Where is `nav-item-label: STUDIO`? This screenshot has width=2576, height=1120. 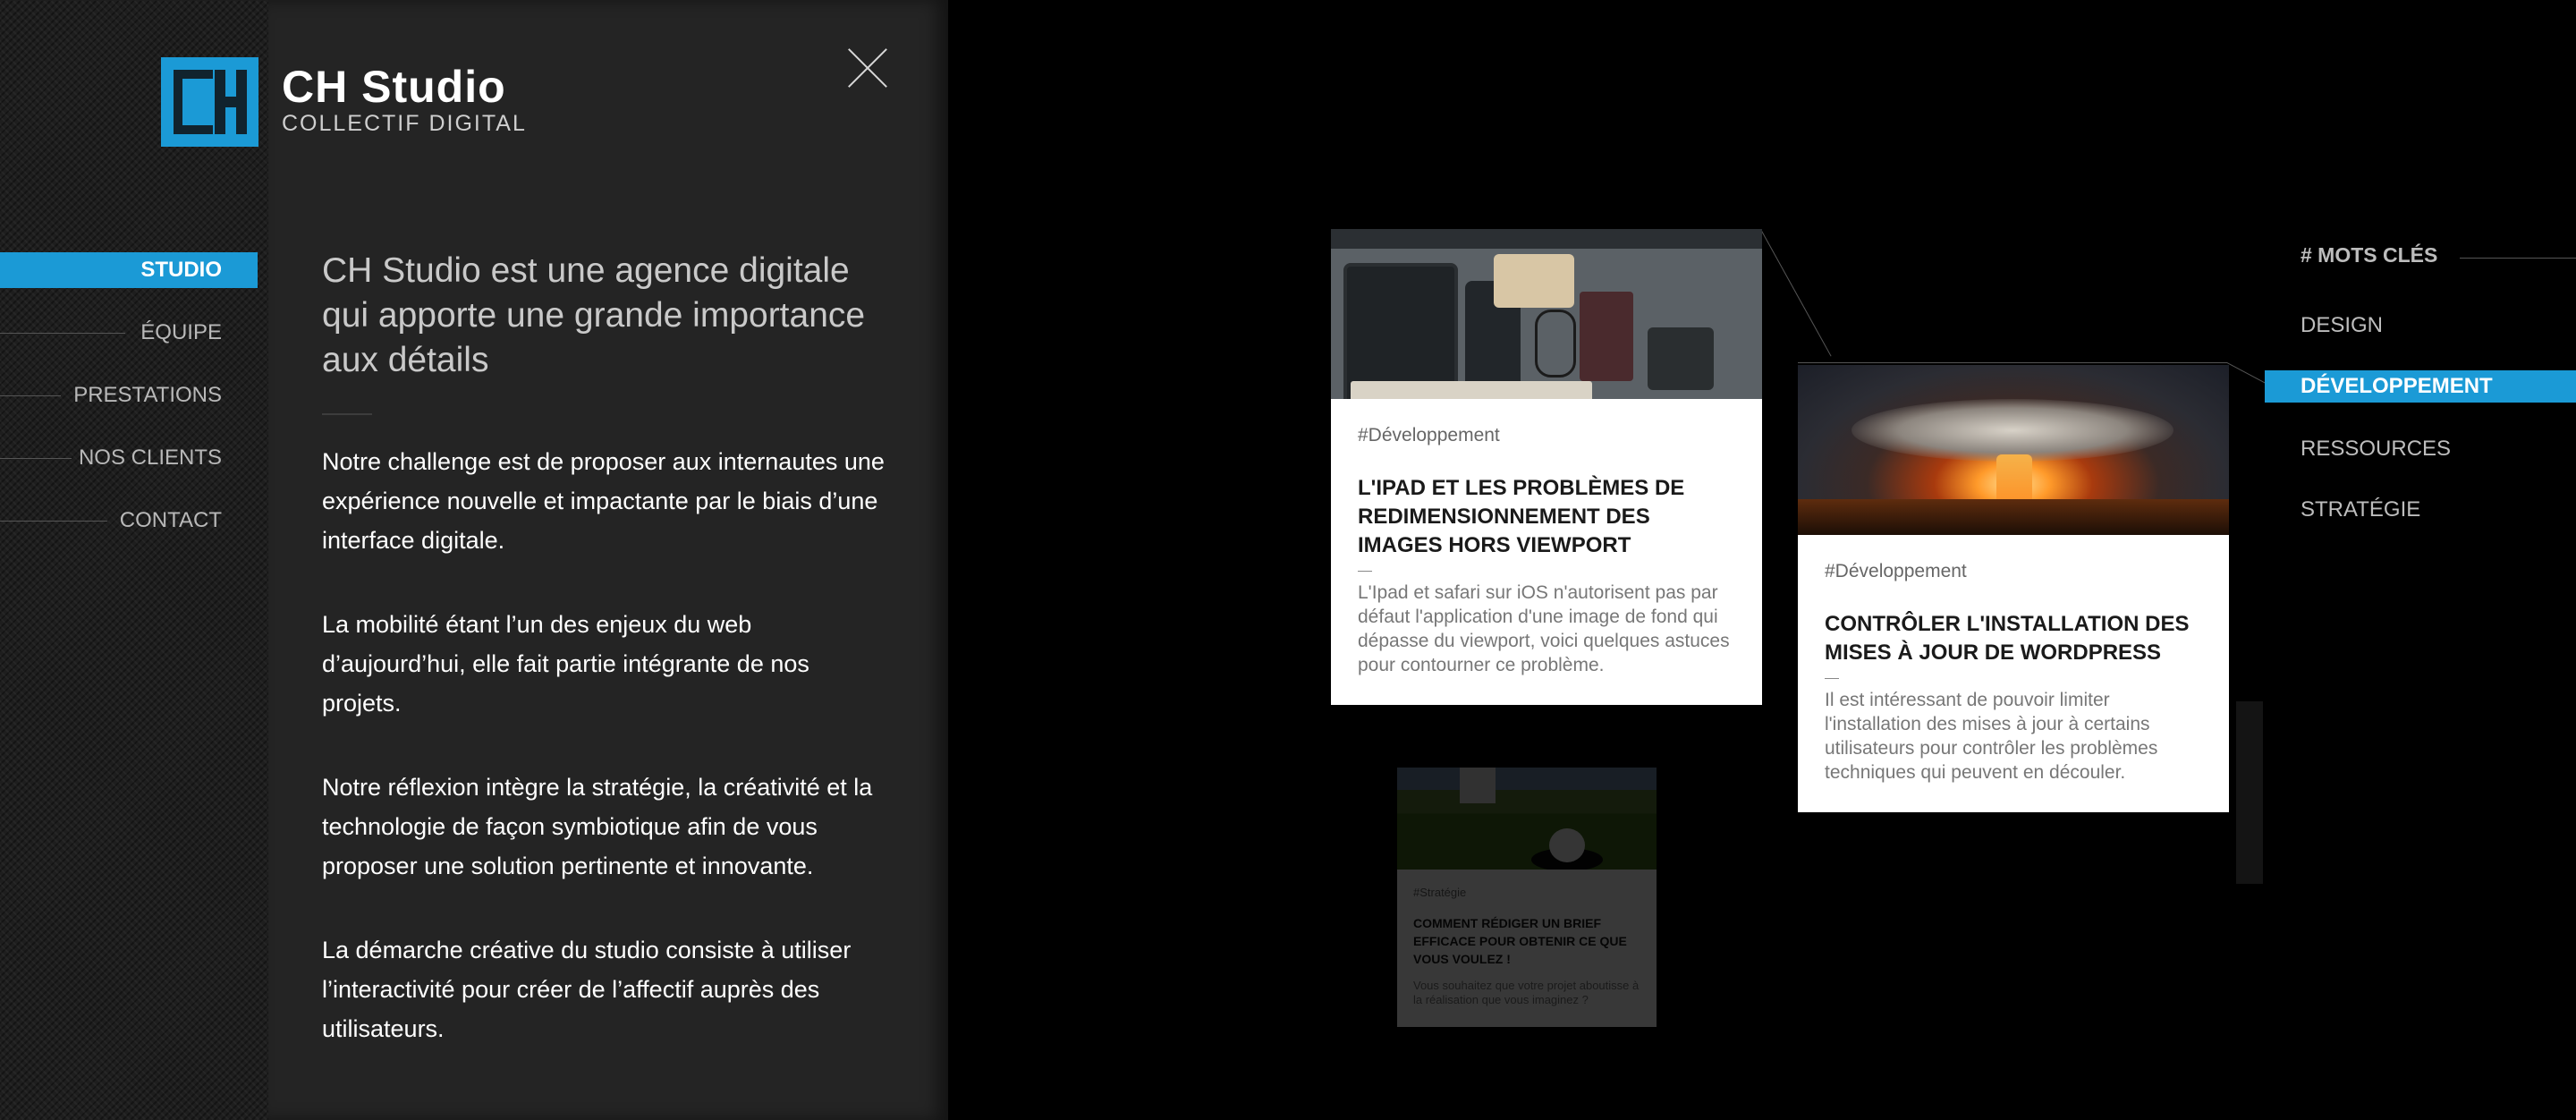 nav-item-label: STUDIO is located at coordinates (181, 270).